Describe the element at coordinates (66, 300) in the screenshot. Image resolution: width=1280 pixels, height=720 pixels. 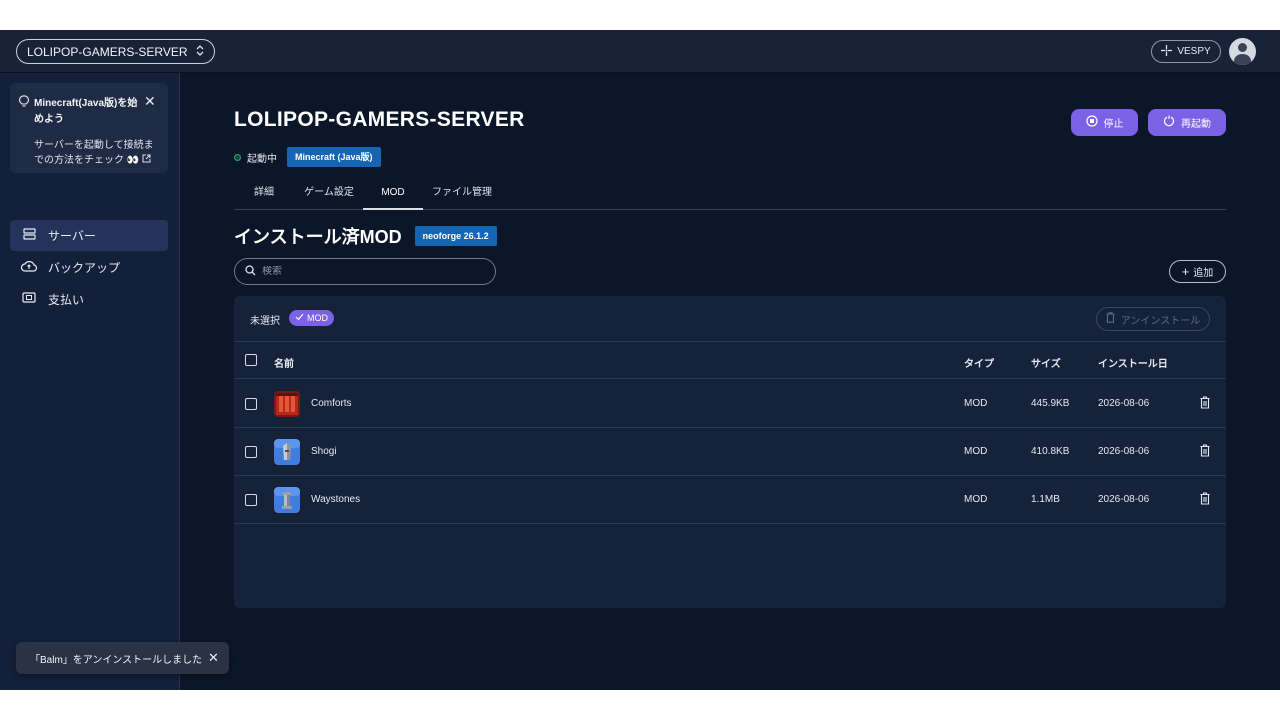
I see `sidebar-item-label: 支払い` at that location.